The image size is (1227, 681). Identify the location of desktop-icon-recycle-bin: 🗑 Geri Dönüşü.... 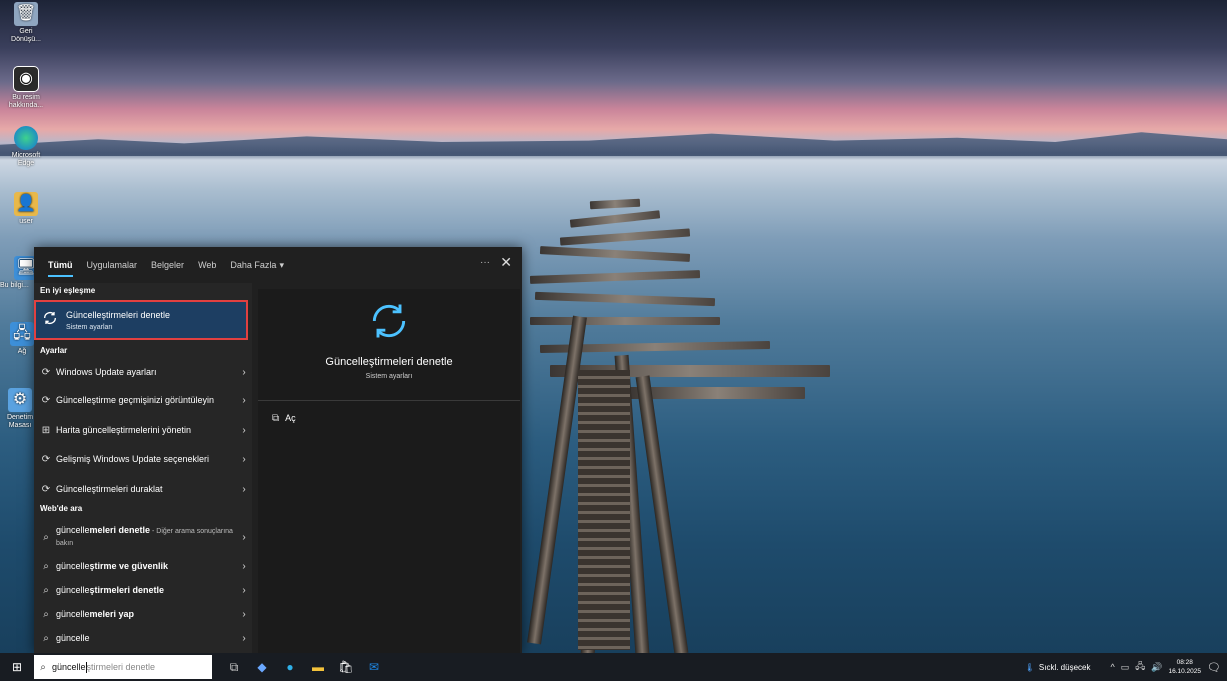
(26, 23).